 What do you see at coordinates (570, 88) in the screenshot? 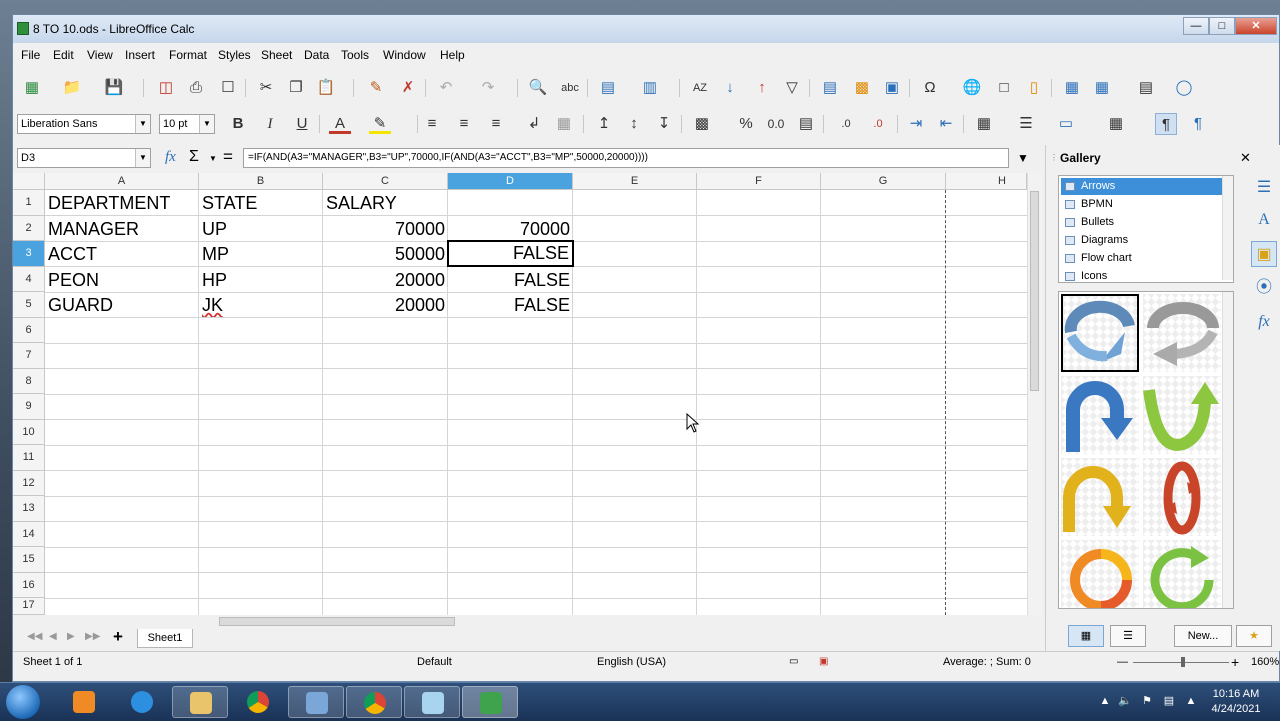
I see `spelling-icon: abc` at bounding box center [570, 88].